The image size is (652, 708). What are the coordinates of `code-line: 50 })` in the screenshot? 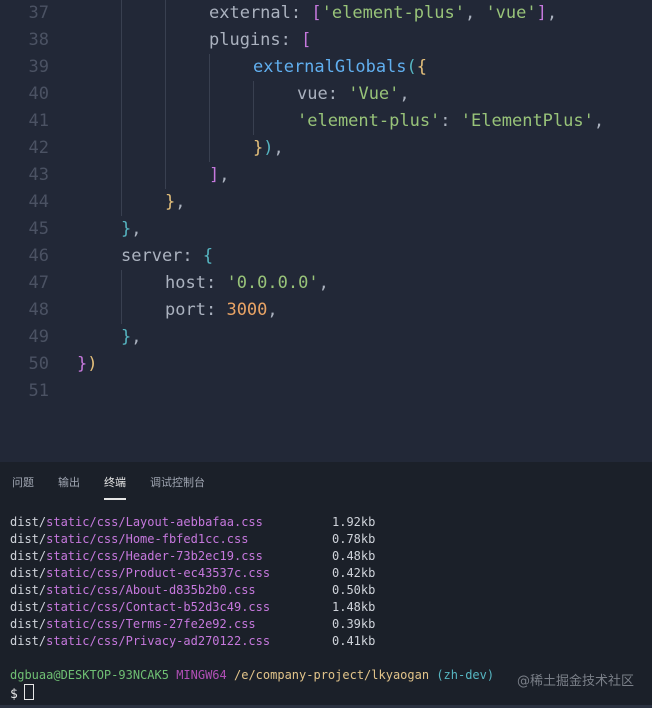 It's located at (326, 364).